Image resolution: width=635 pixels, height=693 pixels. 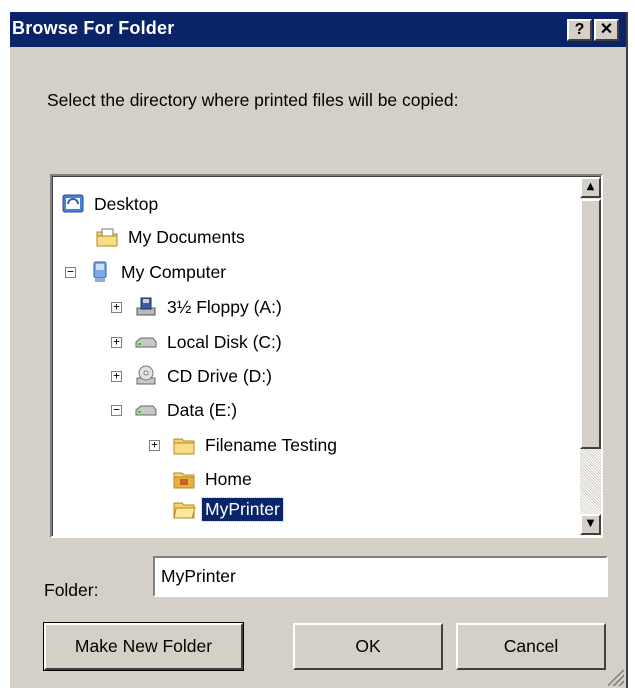 I want to click on scroll-thumb, so click(x=590, y=324).